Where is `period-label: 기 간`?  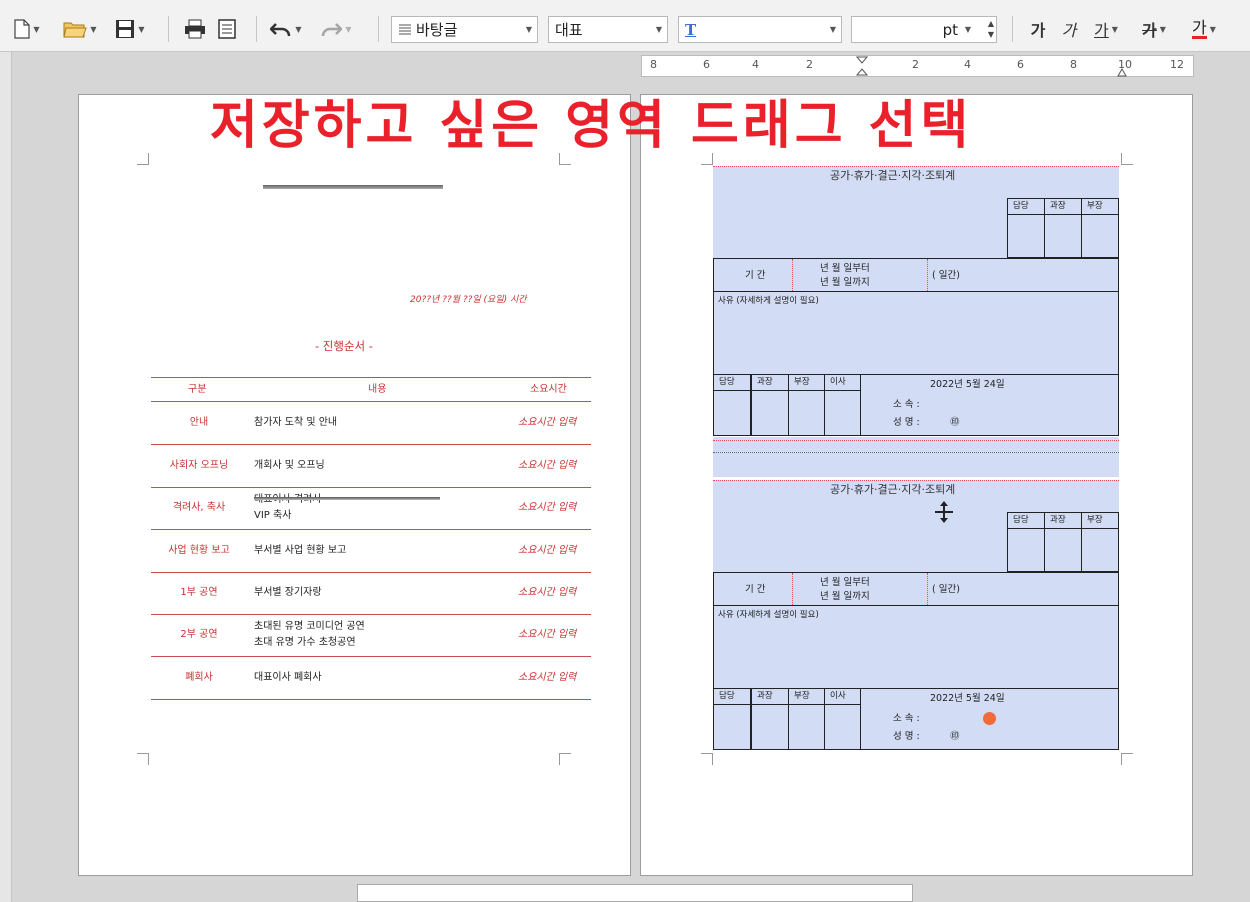 period-label: 기 간 is located at coordinates (755, 589).